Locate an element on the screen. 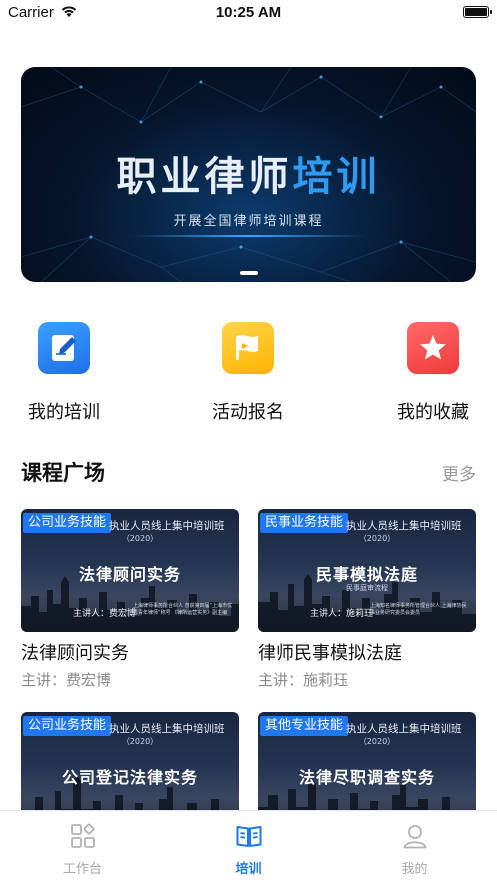  tab-workbench: 工作台 is located at coordinates (82, 847).